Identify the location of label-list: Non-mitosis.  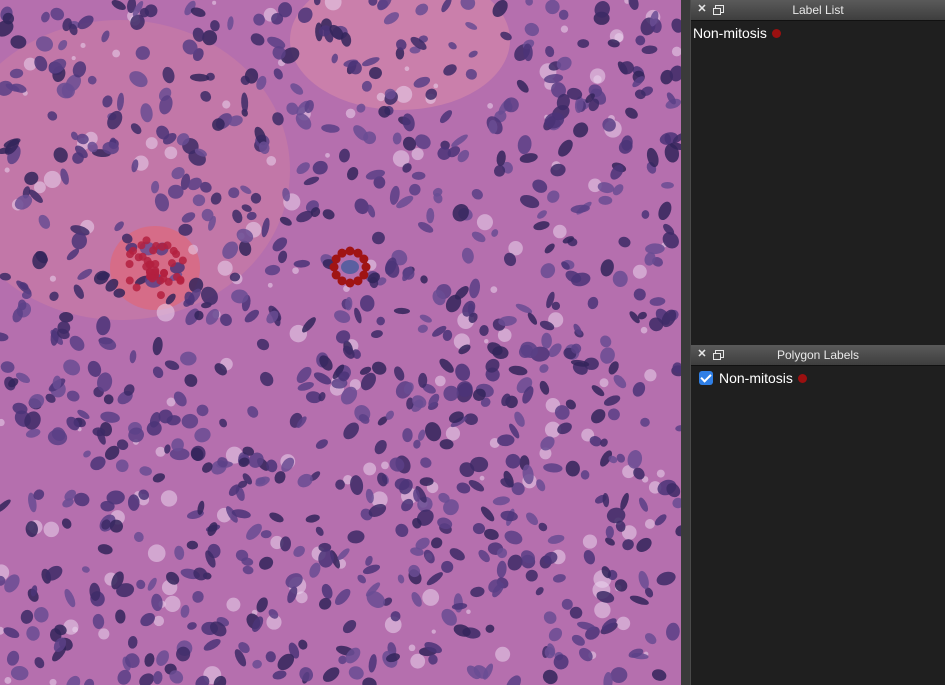
(818, 33).